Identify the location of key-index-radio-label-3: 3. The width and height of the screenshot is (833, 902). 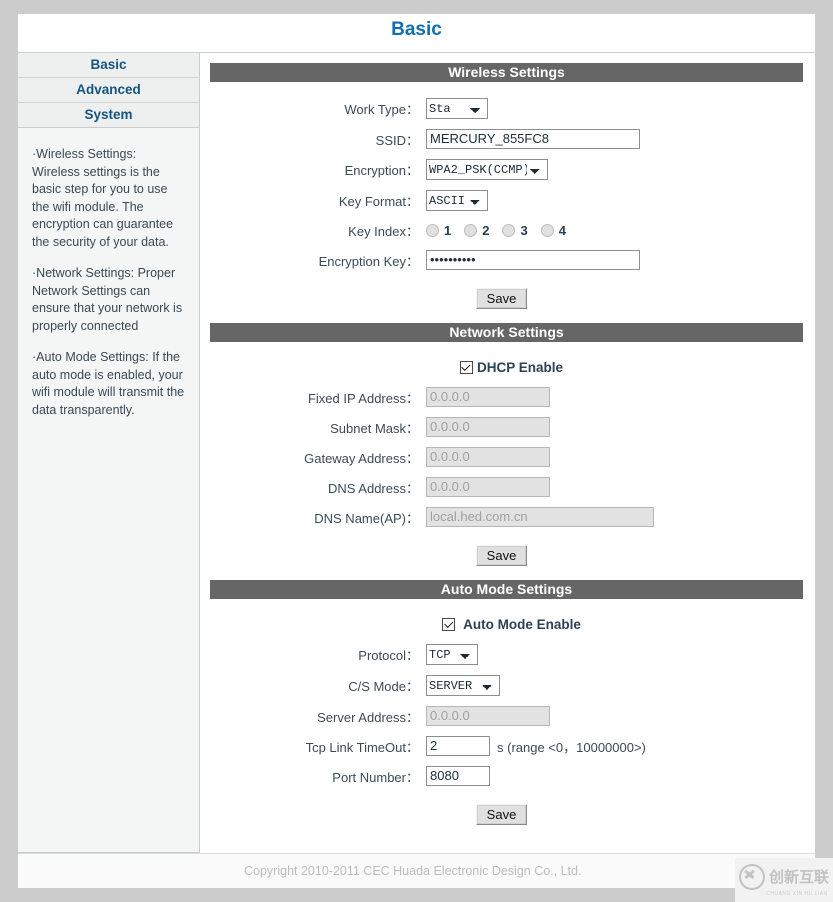
(524, 230).